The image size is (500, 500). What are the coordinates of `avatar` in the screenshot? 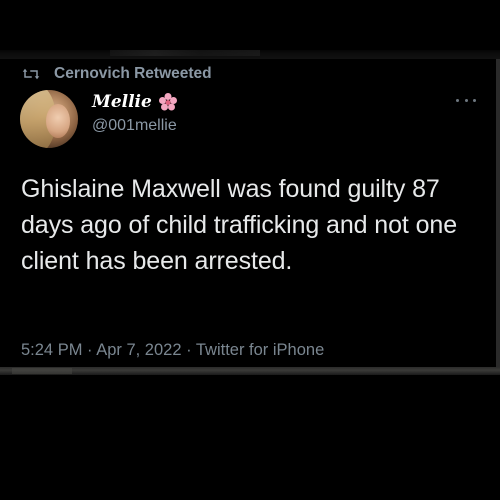 It's located at (49, 119).